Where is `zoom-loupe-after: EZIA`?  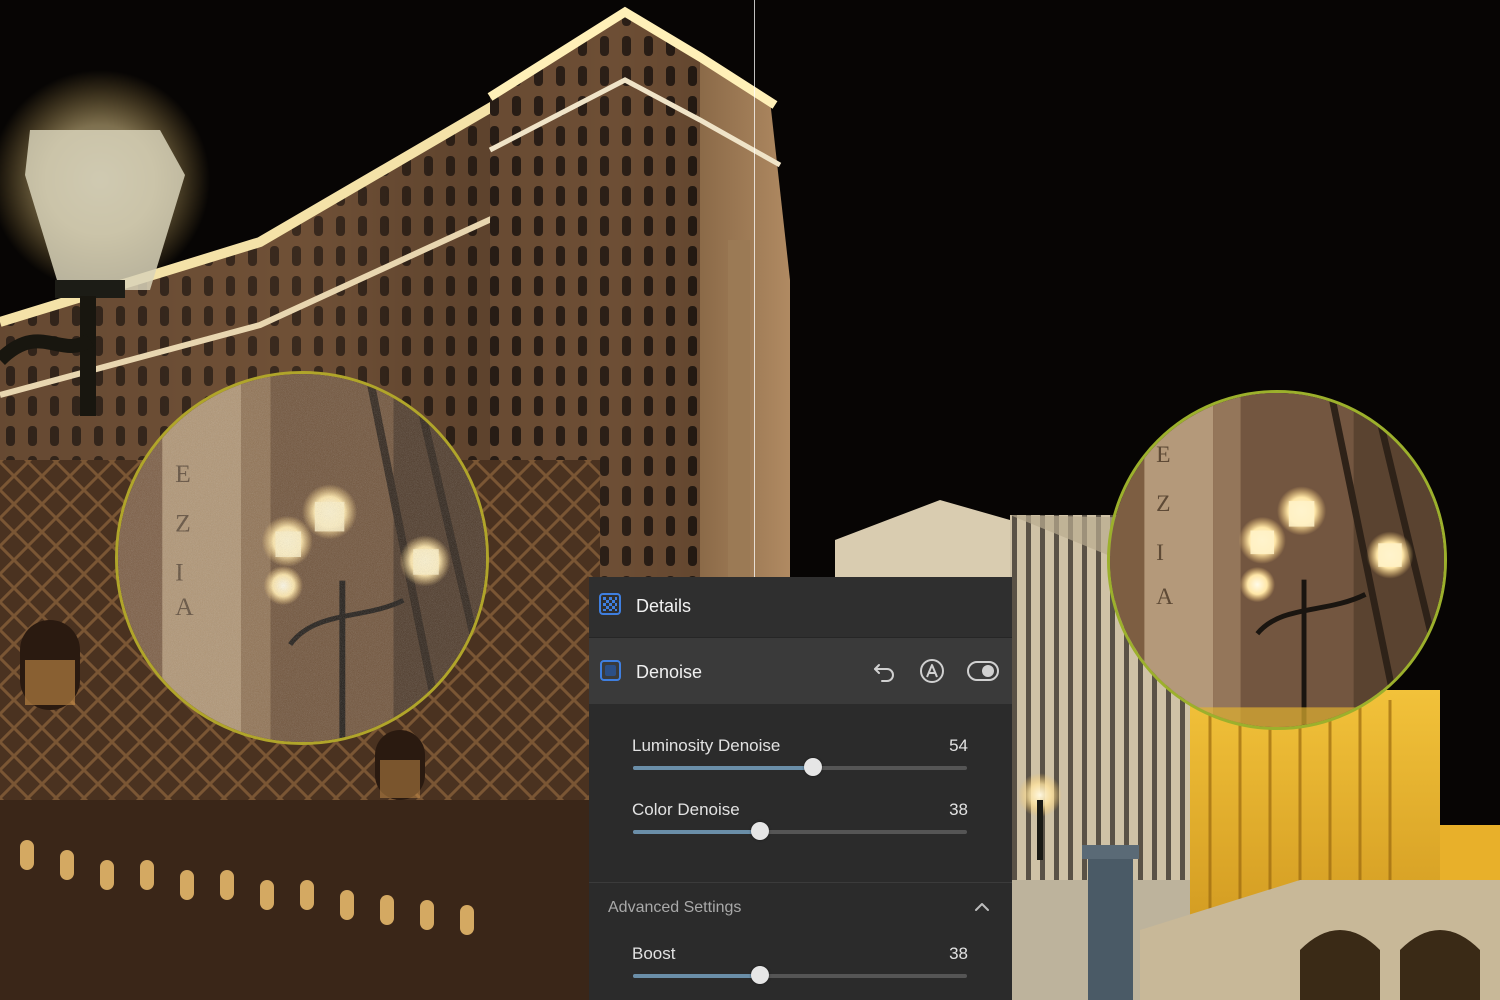 zoom-loupe-after: EZIA is located at coordinates (1277, 560).